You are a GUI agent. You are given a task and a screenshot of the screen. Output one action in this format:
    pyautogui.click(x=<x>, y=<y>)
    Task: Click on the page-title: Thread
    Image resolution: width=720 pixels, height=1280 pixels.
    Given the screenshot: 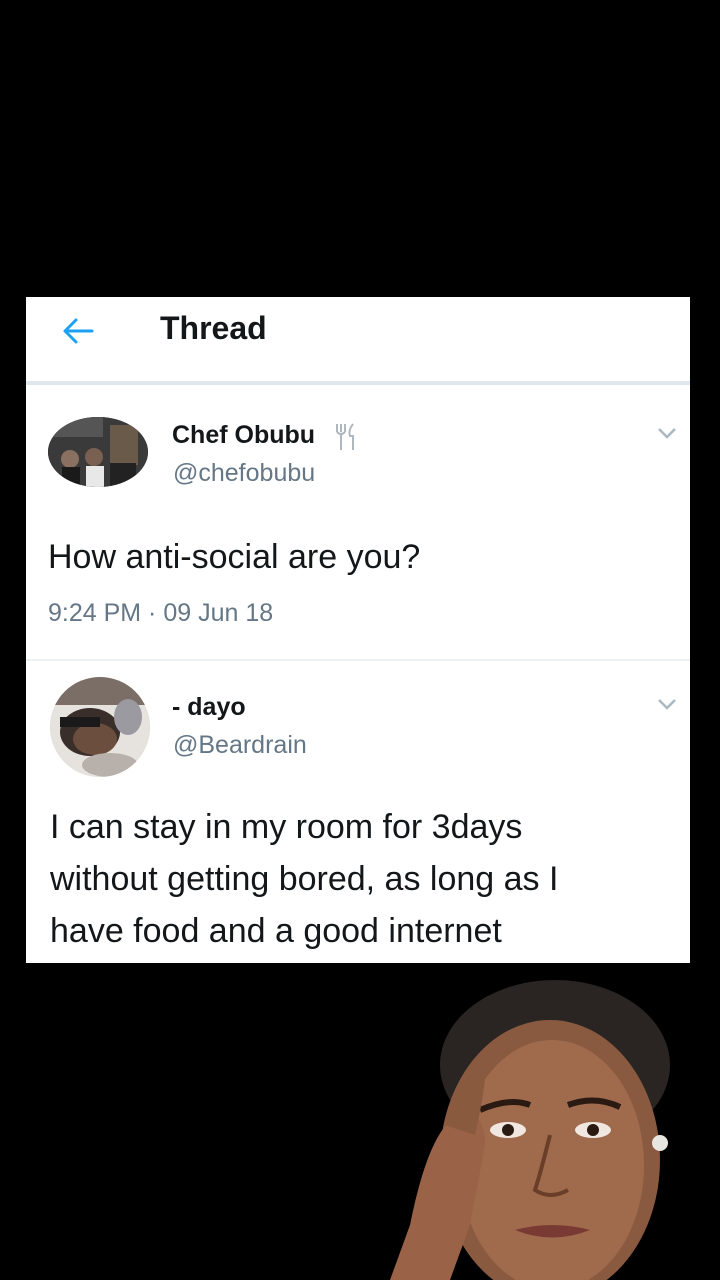 What is the action you would take?
    pyautogui.click(x=213, y=328)
    